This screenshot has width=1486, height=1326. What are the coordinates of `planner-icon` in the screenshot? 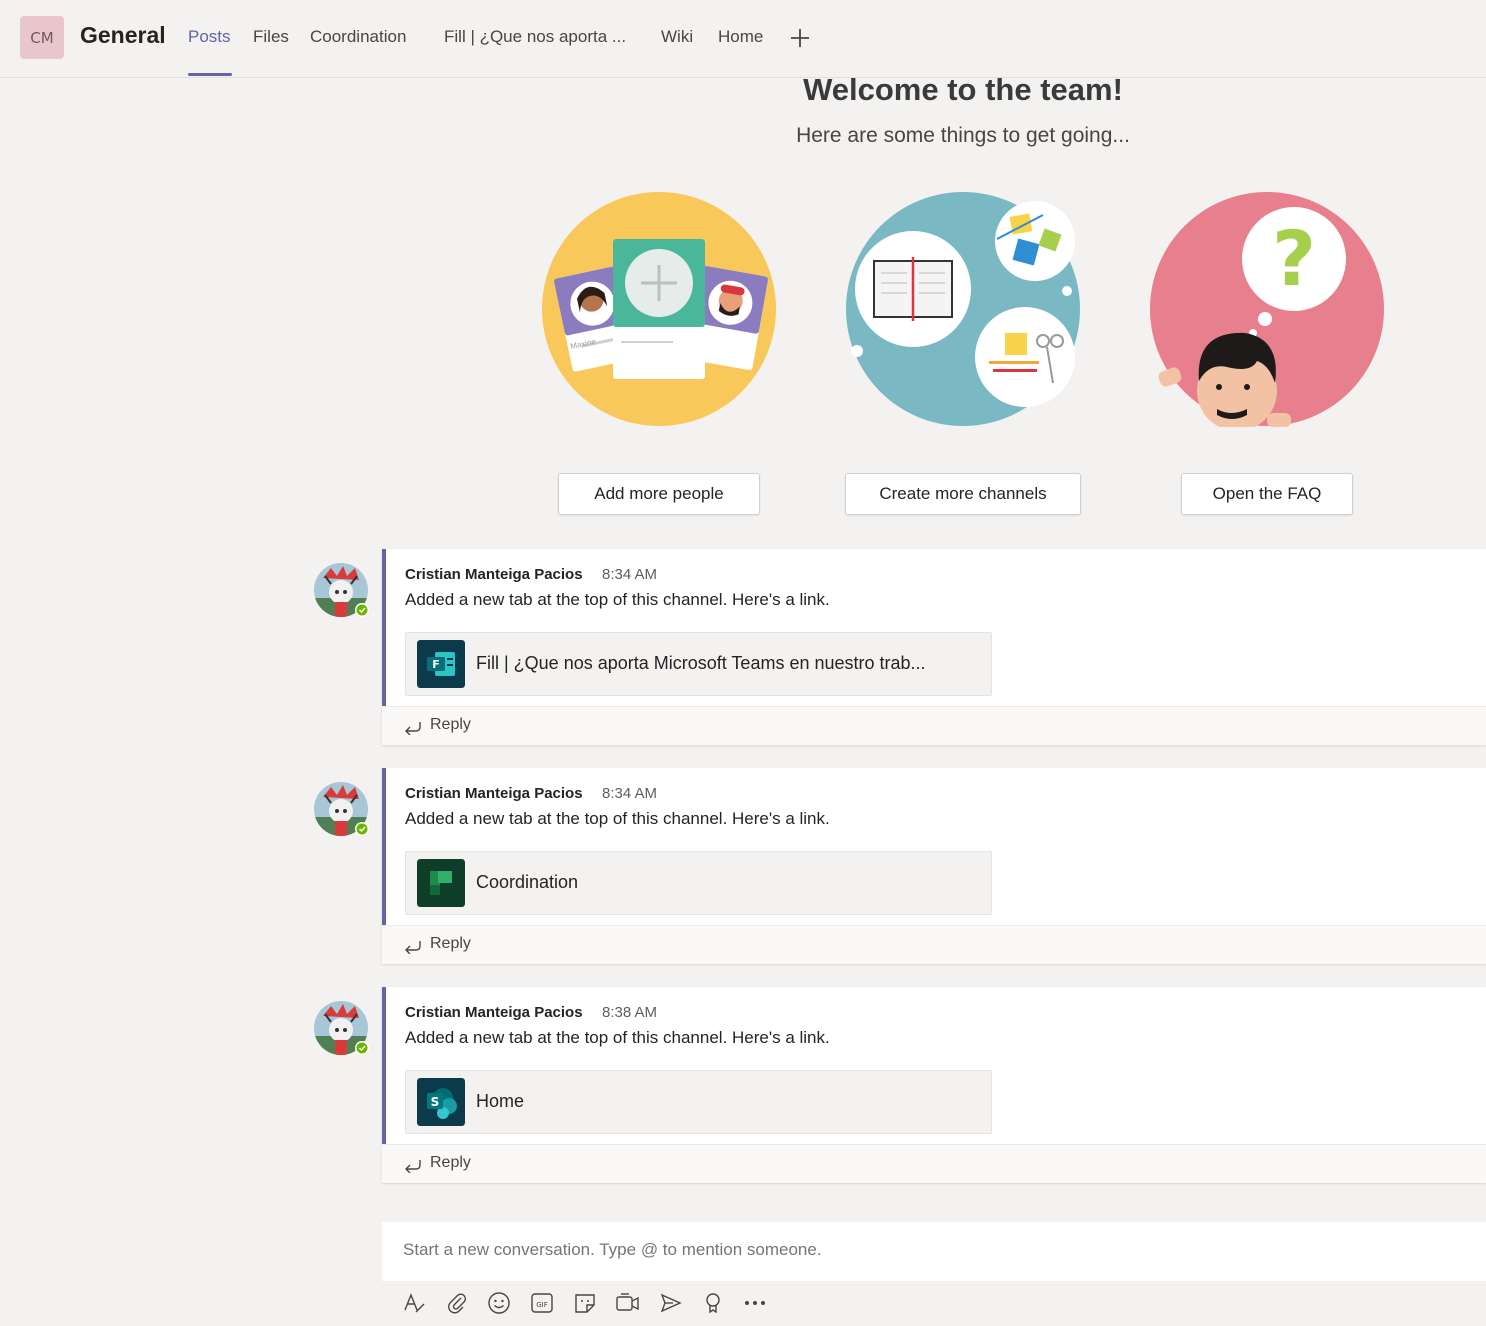 It's located at (441, 883).